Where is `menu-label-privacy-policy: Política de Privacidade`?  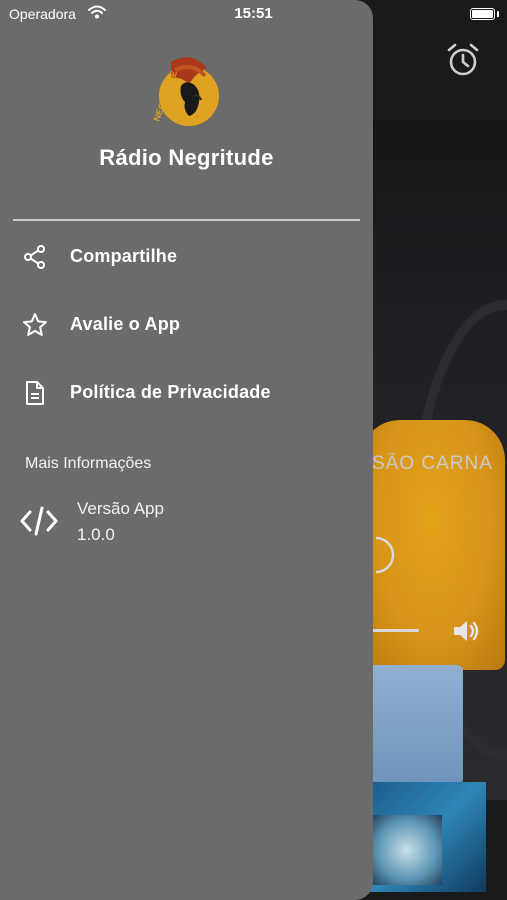
menu-label-privacy-policy: Política de Privacidade is located at coordinates (170, 392).